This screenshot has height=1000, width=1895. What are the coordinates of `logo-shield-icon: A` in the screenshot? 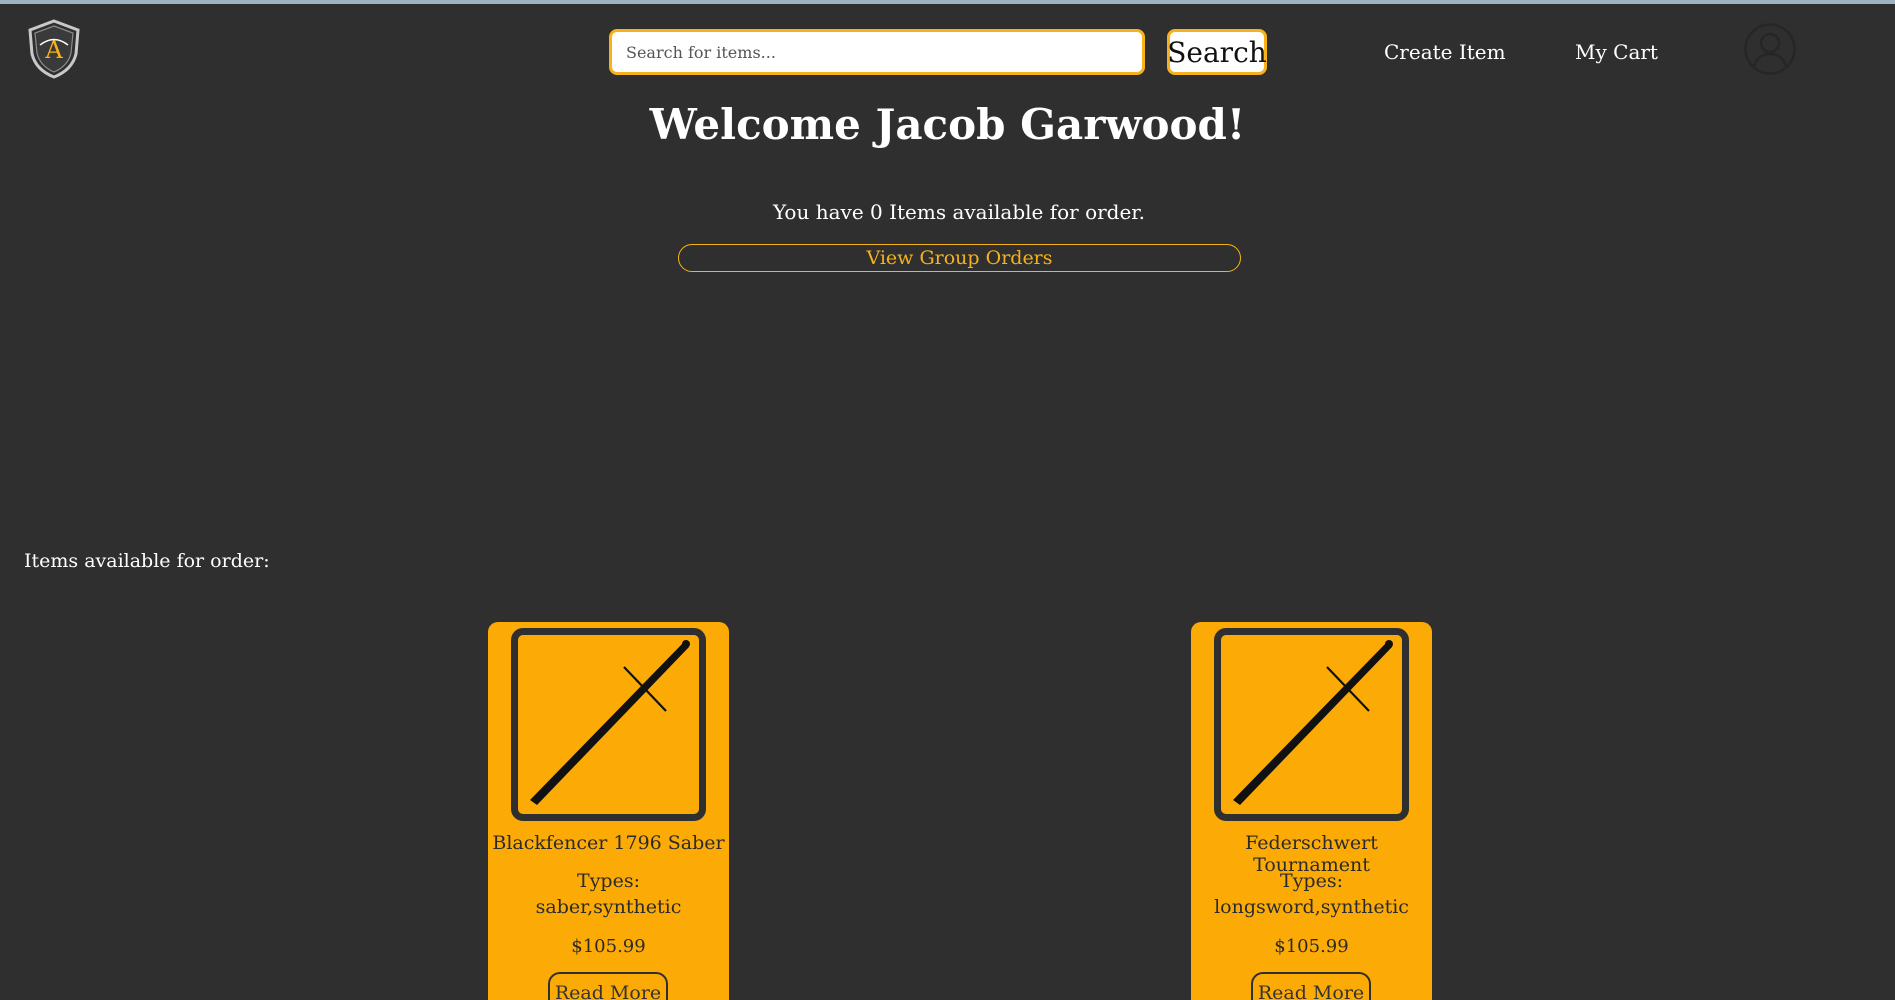 It's located at (54, 49).